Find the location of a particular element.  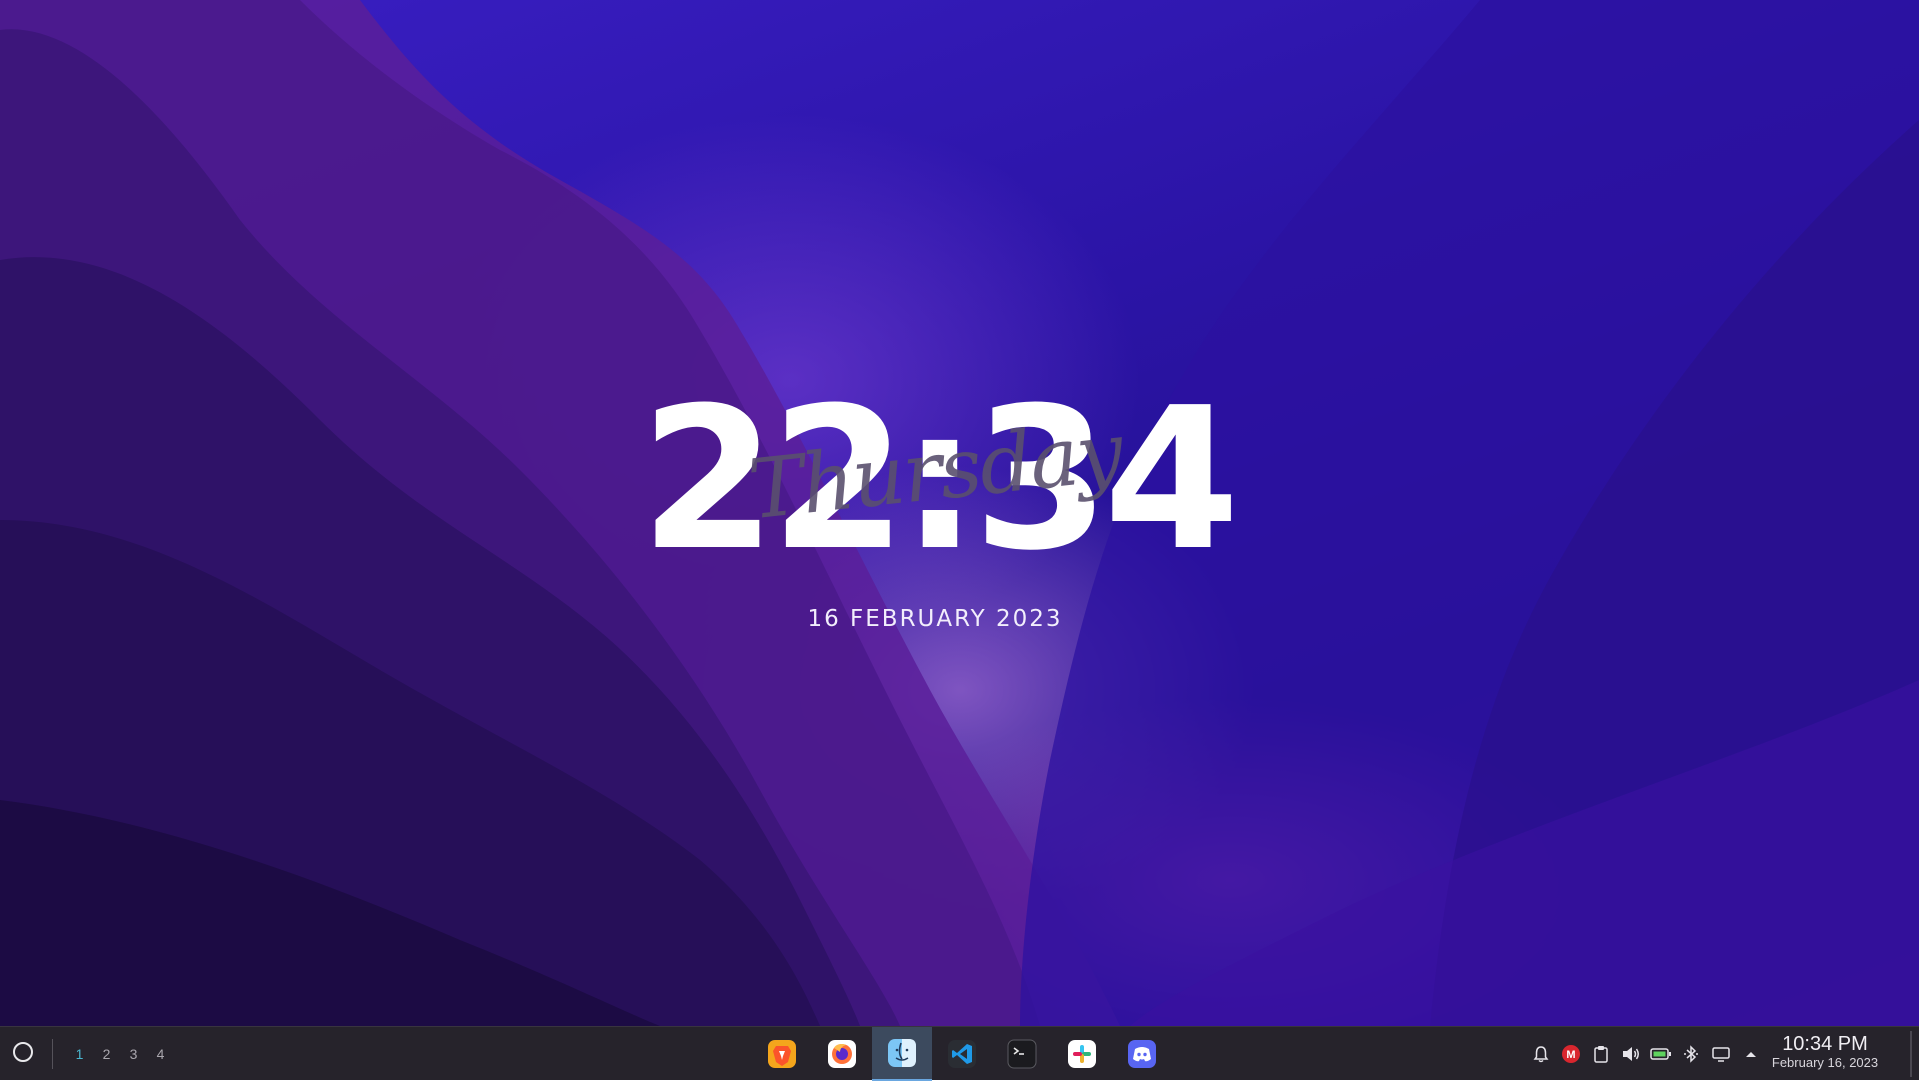

clipboard-icon is located at coordinates (1601, 1054).